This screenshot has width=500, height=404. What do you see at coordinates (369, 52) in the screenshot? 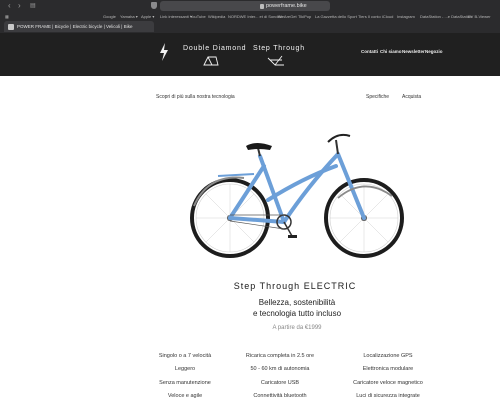
I see `nav-contatti: Contatti` at bounding box center [369, 52].